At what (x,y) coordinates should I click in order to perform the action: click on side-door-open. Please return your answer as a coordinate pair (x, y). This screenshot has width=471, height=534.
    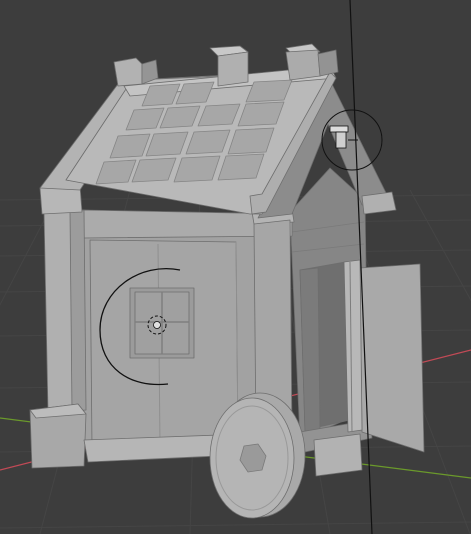
    Looking at the image, I should click on (384, 356).